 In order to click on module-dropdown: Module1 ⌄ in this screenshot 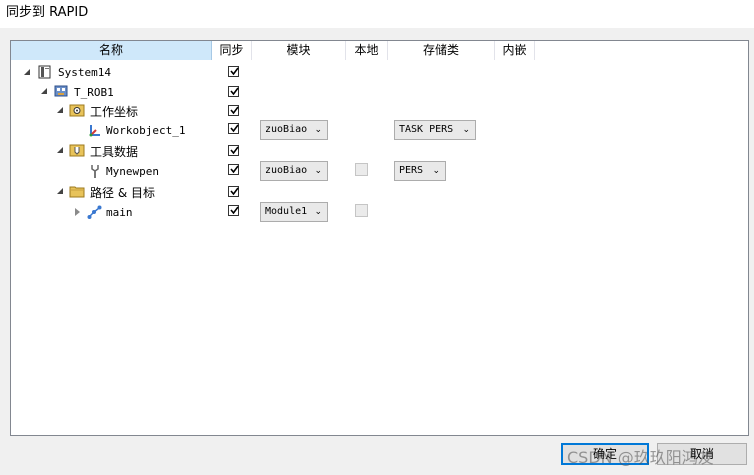, I will do `click(294, 212)`.